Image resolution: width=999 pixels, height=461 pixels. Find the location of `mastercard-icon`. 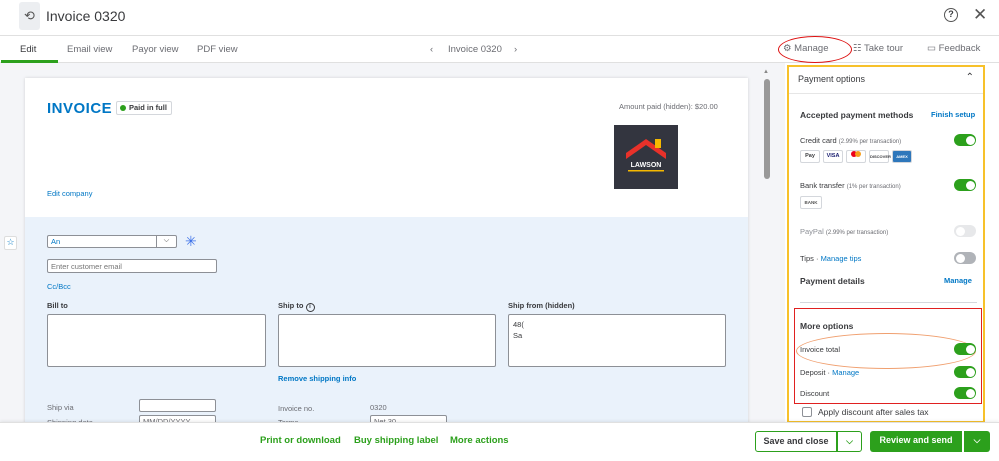

mastercard-icon is located at coordinates (856, 156).